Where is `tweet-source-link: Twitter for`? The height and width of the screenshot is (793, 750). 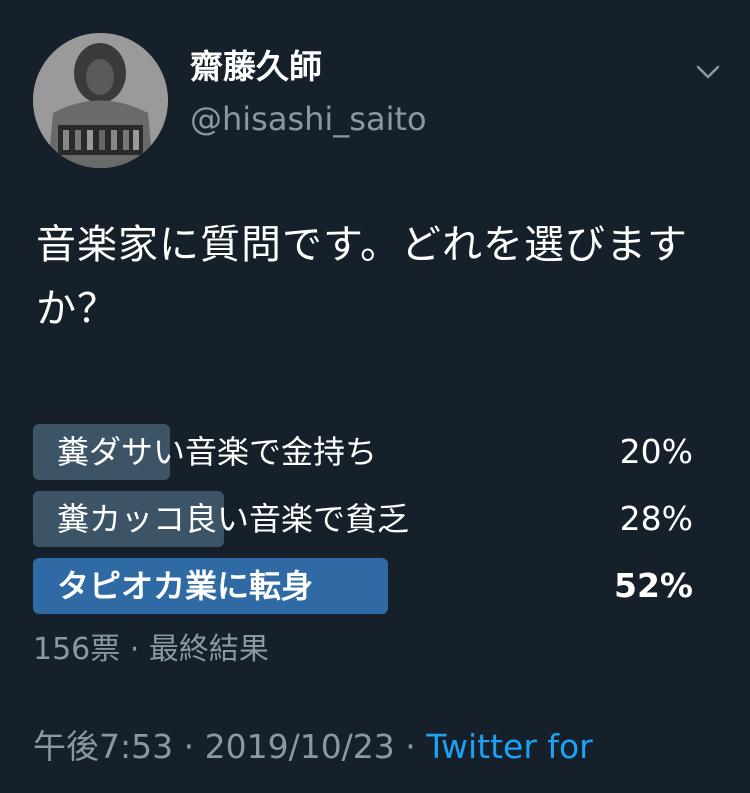
tweet-source-link: Twitter for is located at coordinates (509, 746).